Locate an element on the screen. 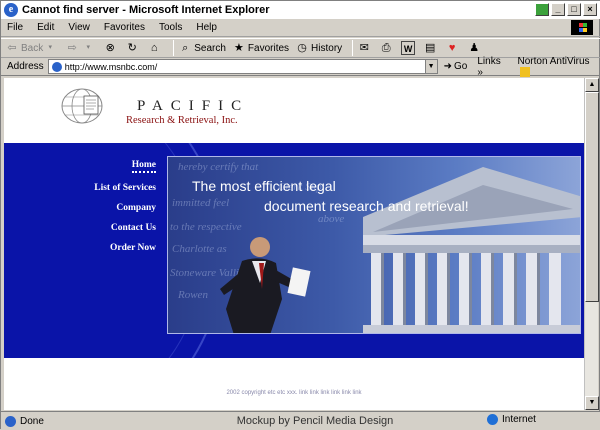 This screenshot has height=430, width=600. stop-button: ⊗ is located at coordinates (111, 48).